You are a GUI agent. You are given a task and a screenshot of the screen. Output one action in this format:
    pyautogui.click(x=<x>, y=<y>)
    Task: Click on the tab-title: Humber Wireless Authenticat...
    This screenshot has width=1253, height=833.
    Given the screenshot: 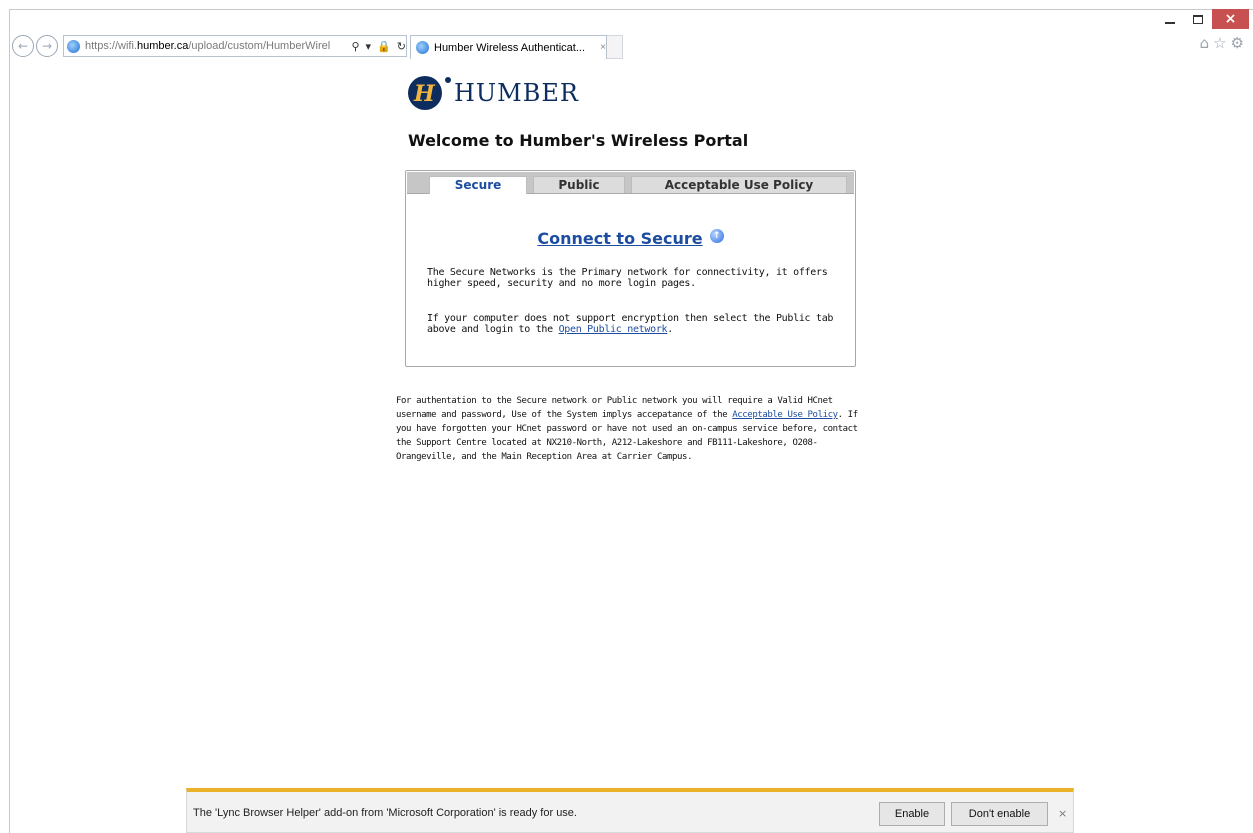 What is the action you would take?
    pyautogui.click(x=510, y=47)
    